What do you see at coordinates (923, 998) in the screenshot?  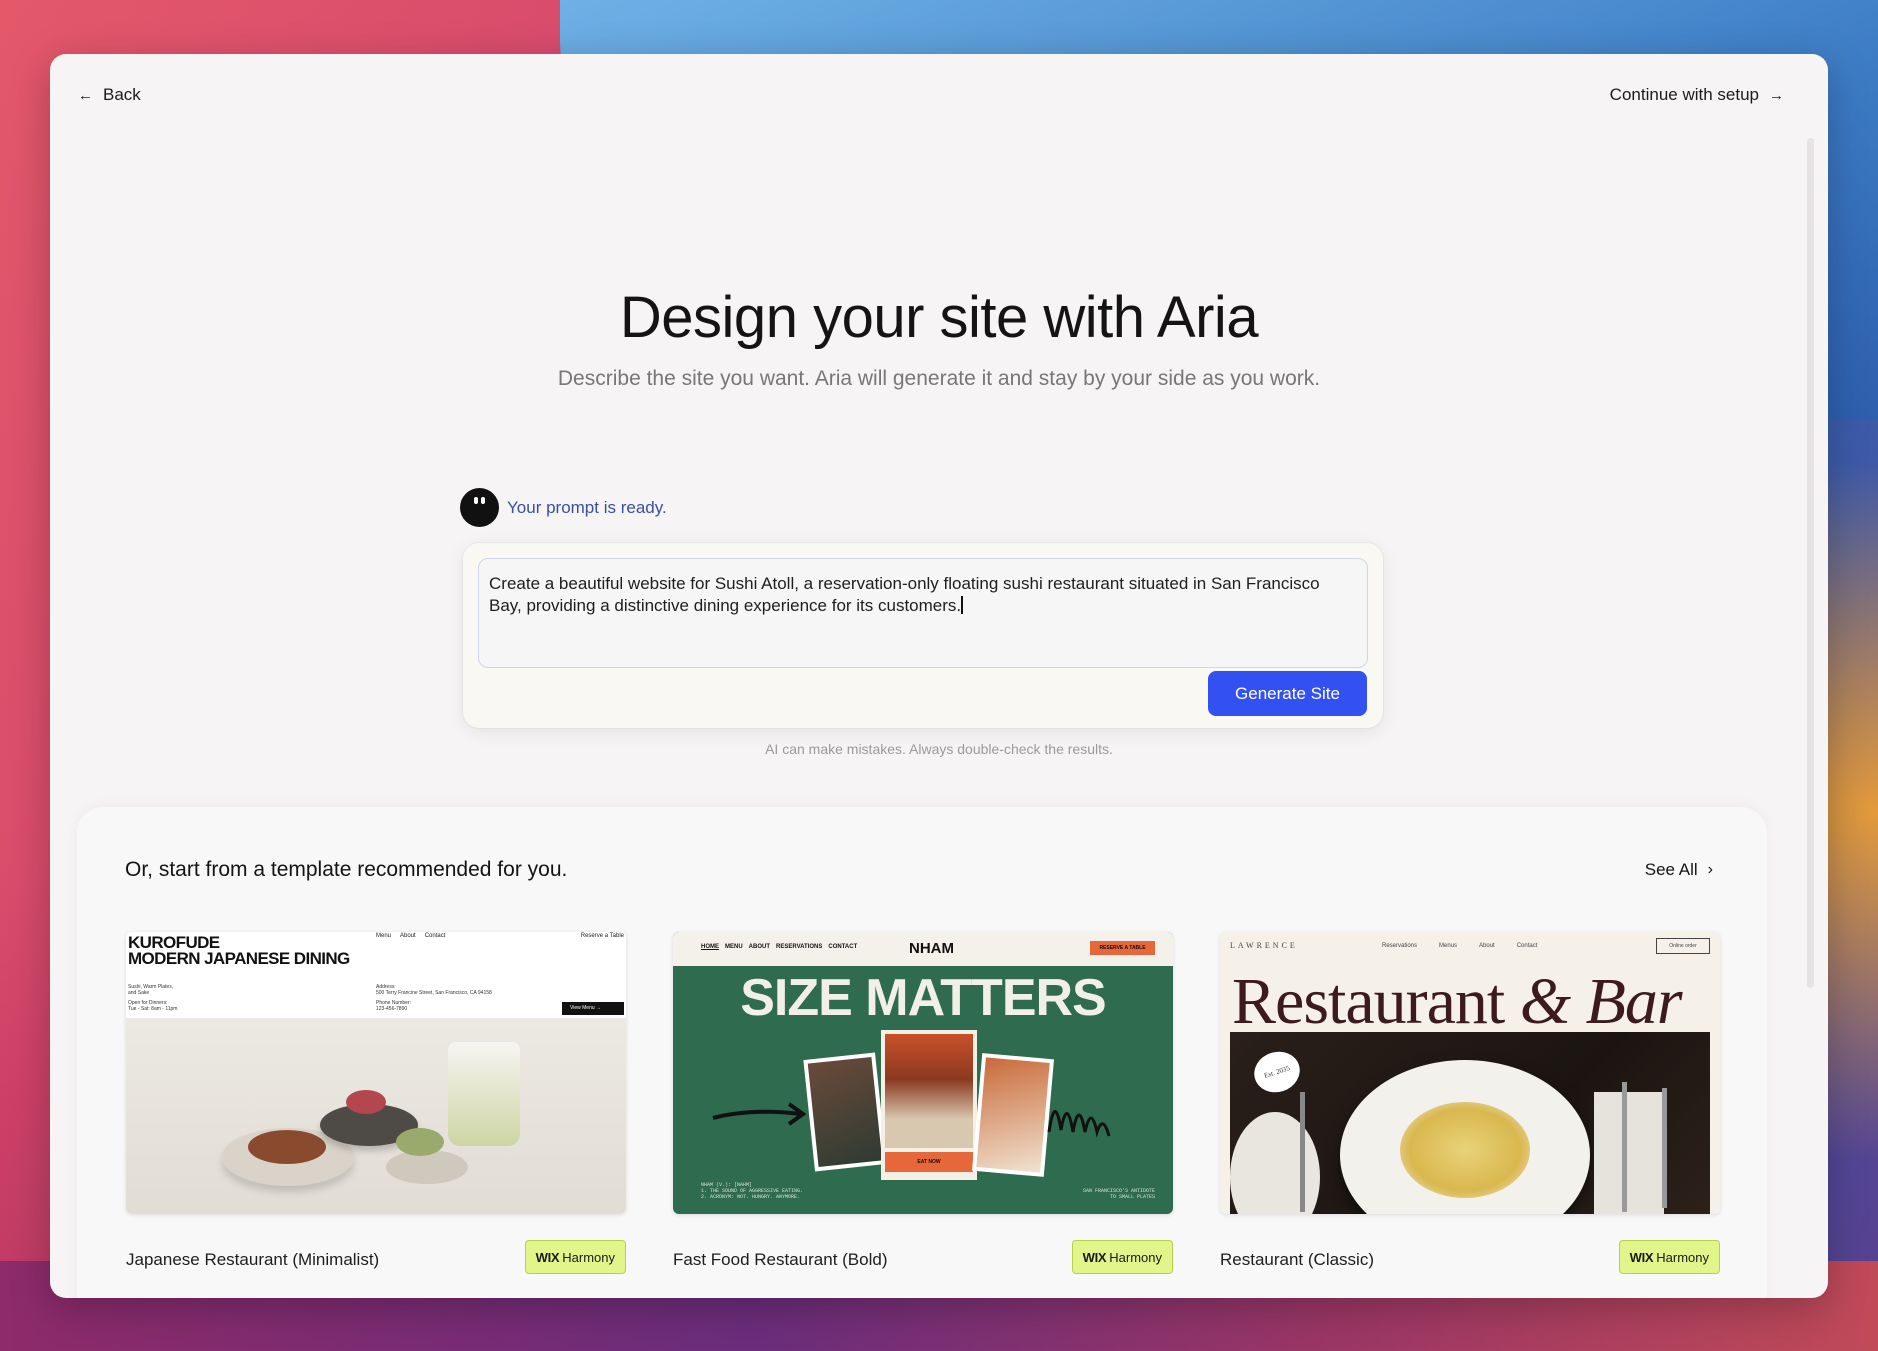 I see `thumb-headline: SIZE MATTERS` at bounding box center [923, 998].